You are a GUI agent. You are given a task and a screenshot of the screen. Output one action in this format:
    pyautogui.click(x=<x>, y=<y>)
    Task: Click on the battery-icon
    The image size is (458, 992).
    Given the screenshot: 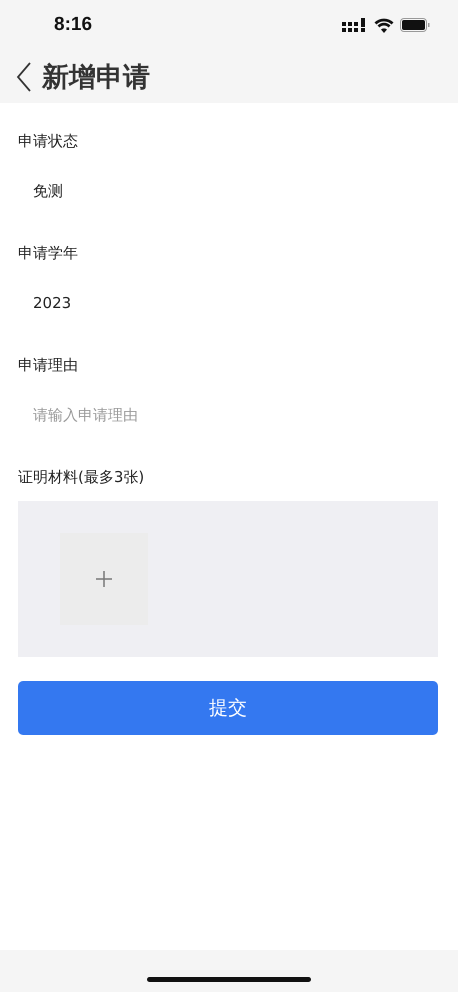 What is the action you would take?
    pyautogui.click(x=415, y=25)
    